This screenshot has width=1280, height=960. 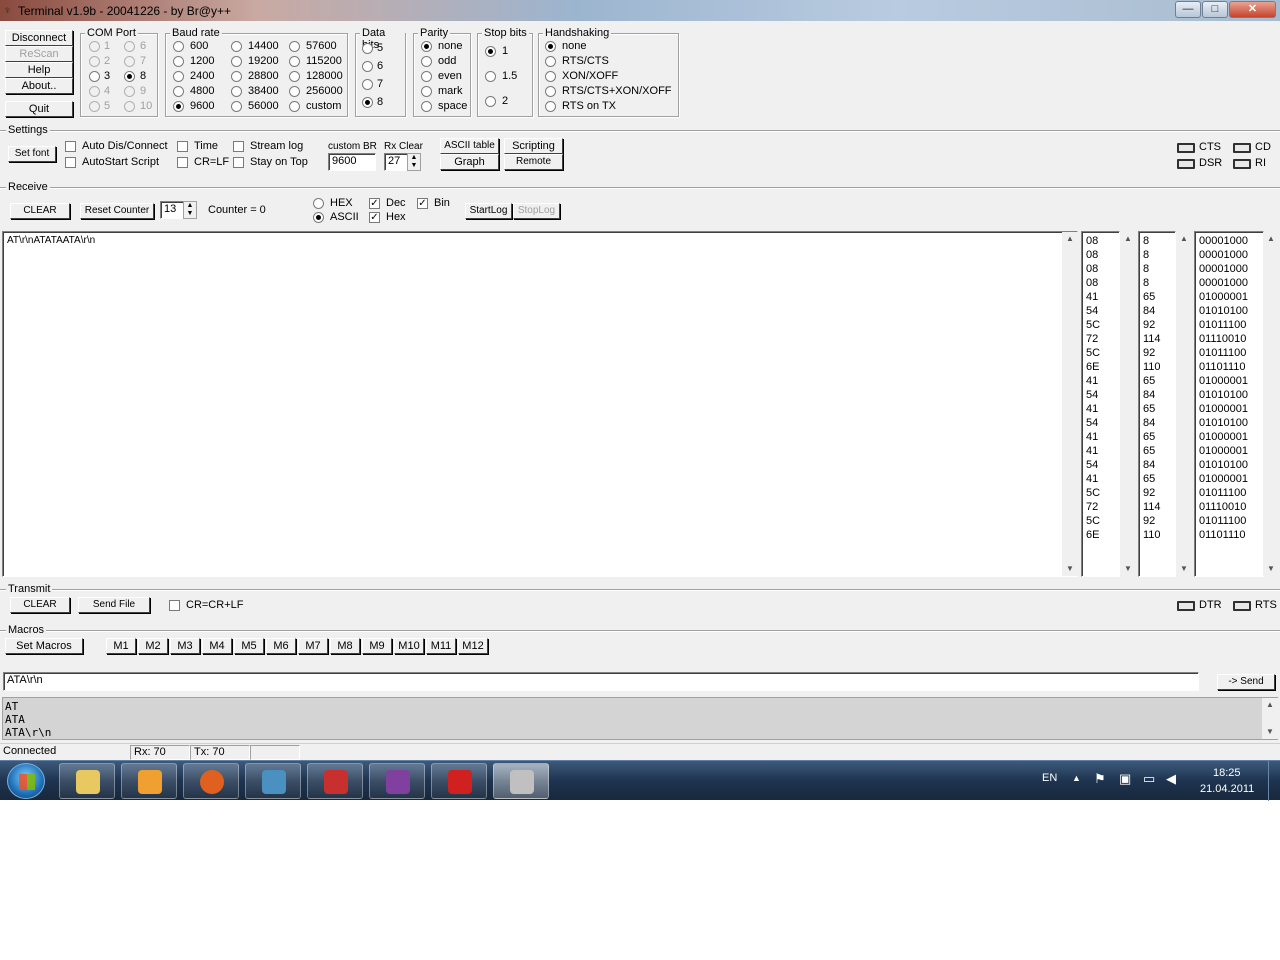 I want to click on language-indicator: EN, so click(x=1049, y=778).